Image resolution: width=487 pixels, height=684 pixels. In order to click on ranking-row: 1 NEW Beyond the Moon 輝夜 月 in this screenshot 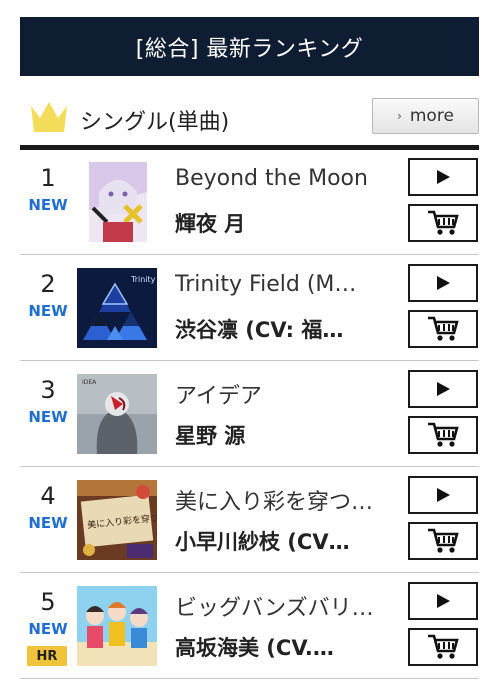, I will do `click(249, 202)`.